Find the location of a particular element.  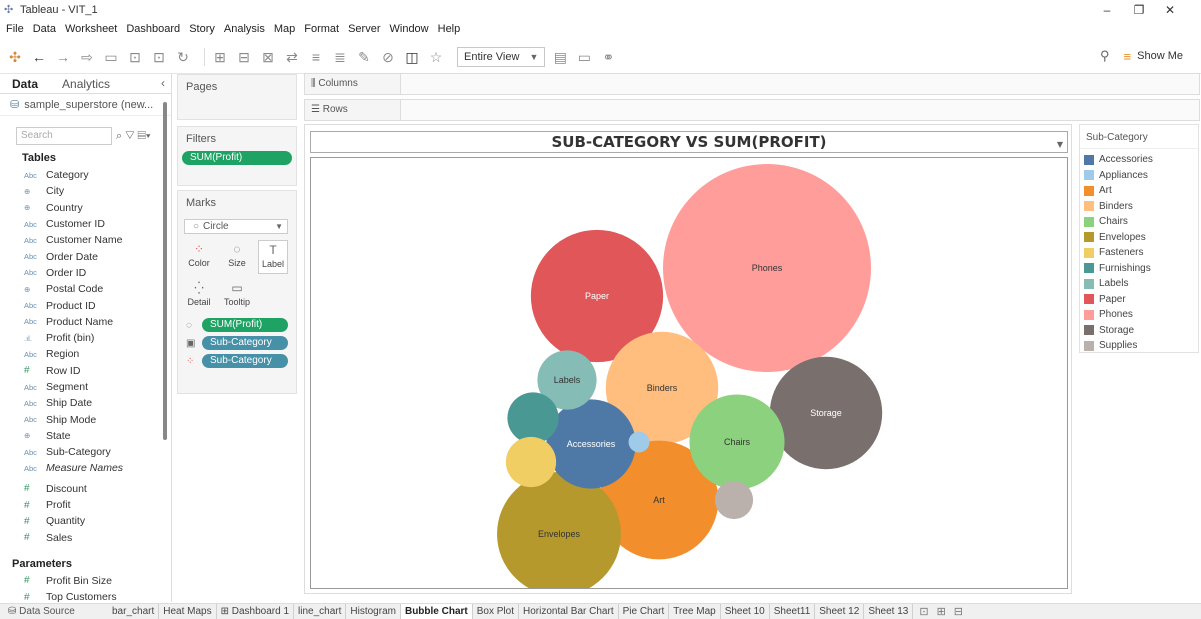

sheet-tab-bar-chart: bar_chart is located at coordinates (134, 611).